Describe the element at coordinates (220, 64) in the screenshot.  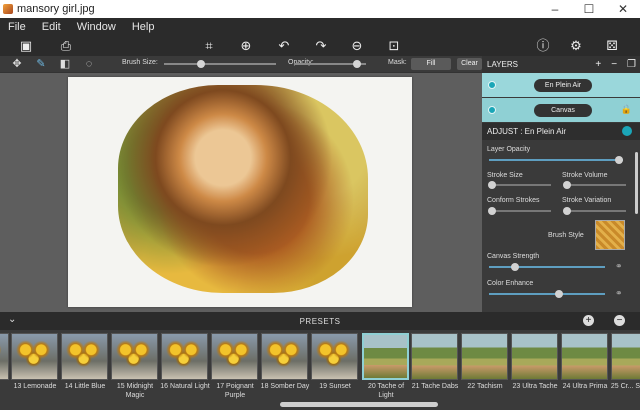
I see `brush-size-slider` at that location.